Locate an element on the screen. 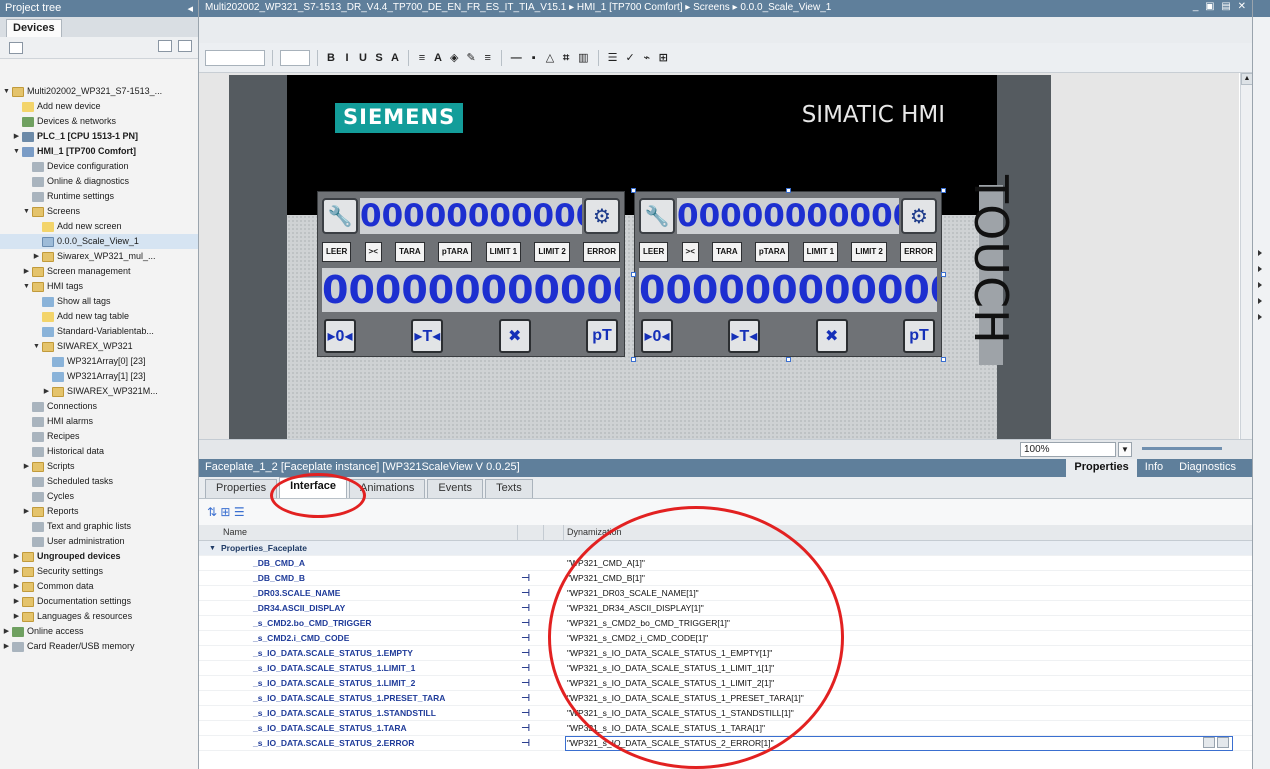 Image resolution: width=1270 pixels, height=769 pixels. browse-icon is located at coordinates (1209, 742).